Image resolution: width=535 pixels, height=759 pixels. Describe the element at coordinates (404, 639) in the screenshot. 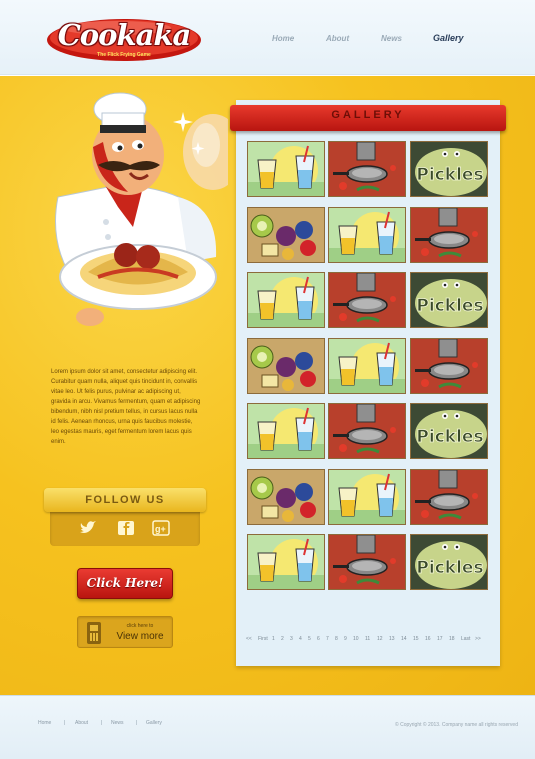

I see `page-link: 14` at that location.